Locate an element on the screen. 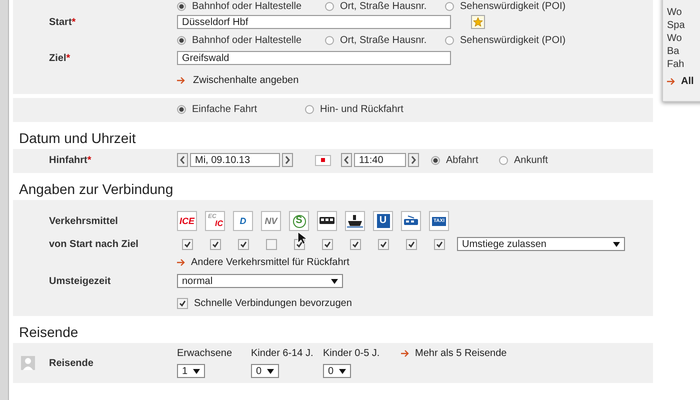  previous-day-button is located at coordinates (182, 160).